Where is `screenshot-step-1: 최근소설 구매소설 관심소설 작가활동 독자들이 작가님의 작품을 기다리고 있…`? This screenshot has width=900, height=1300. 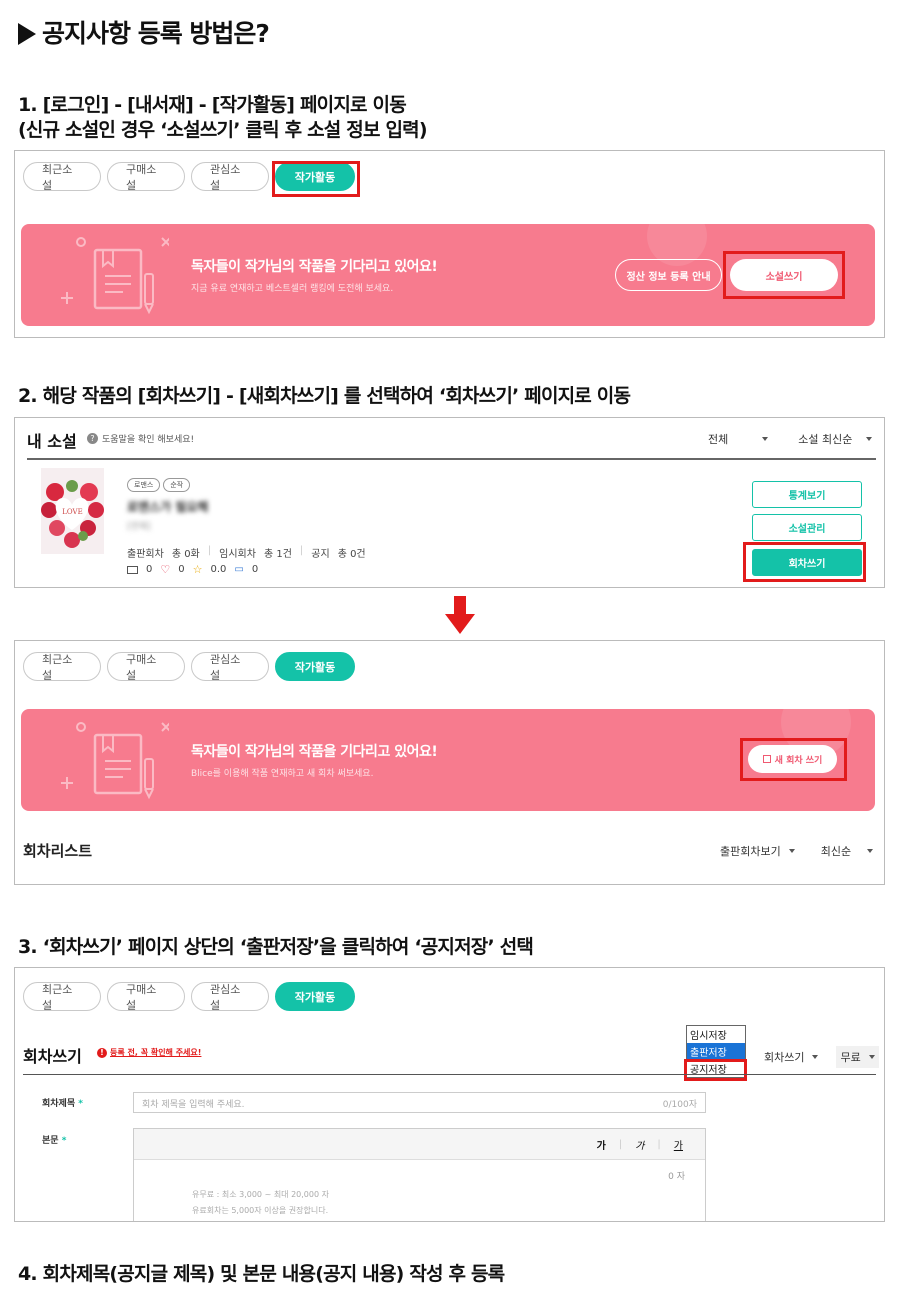 screenshot-step-1: 최근소설 구매소설 관심소설 작가활동 독자들이 작가님의 작품을 기다리고 있… is located at coordinates (449, 244).